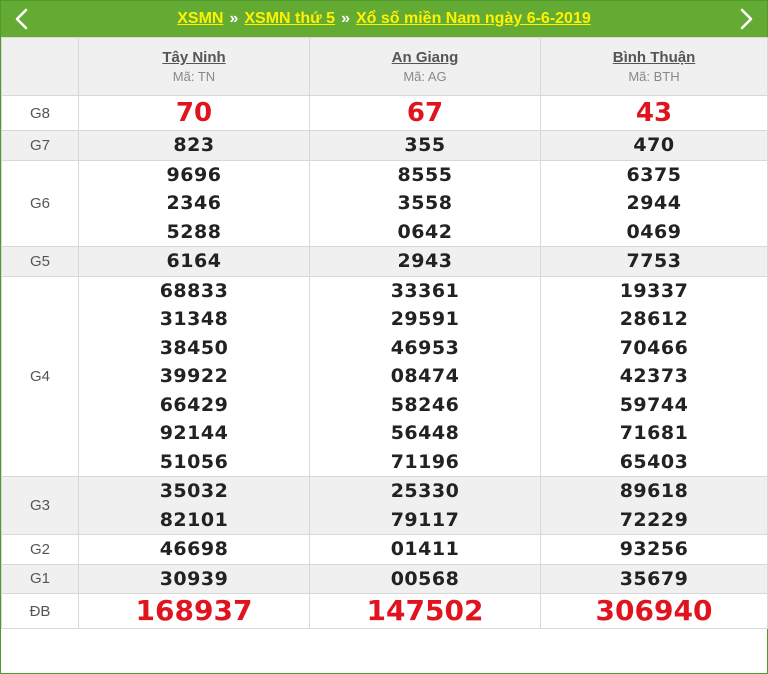 Image resolution: width=768 pixels, height=674 pixels. I want to click on prize-row: G8 70 67 43, so click(384, 113).